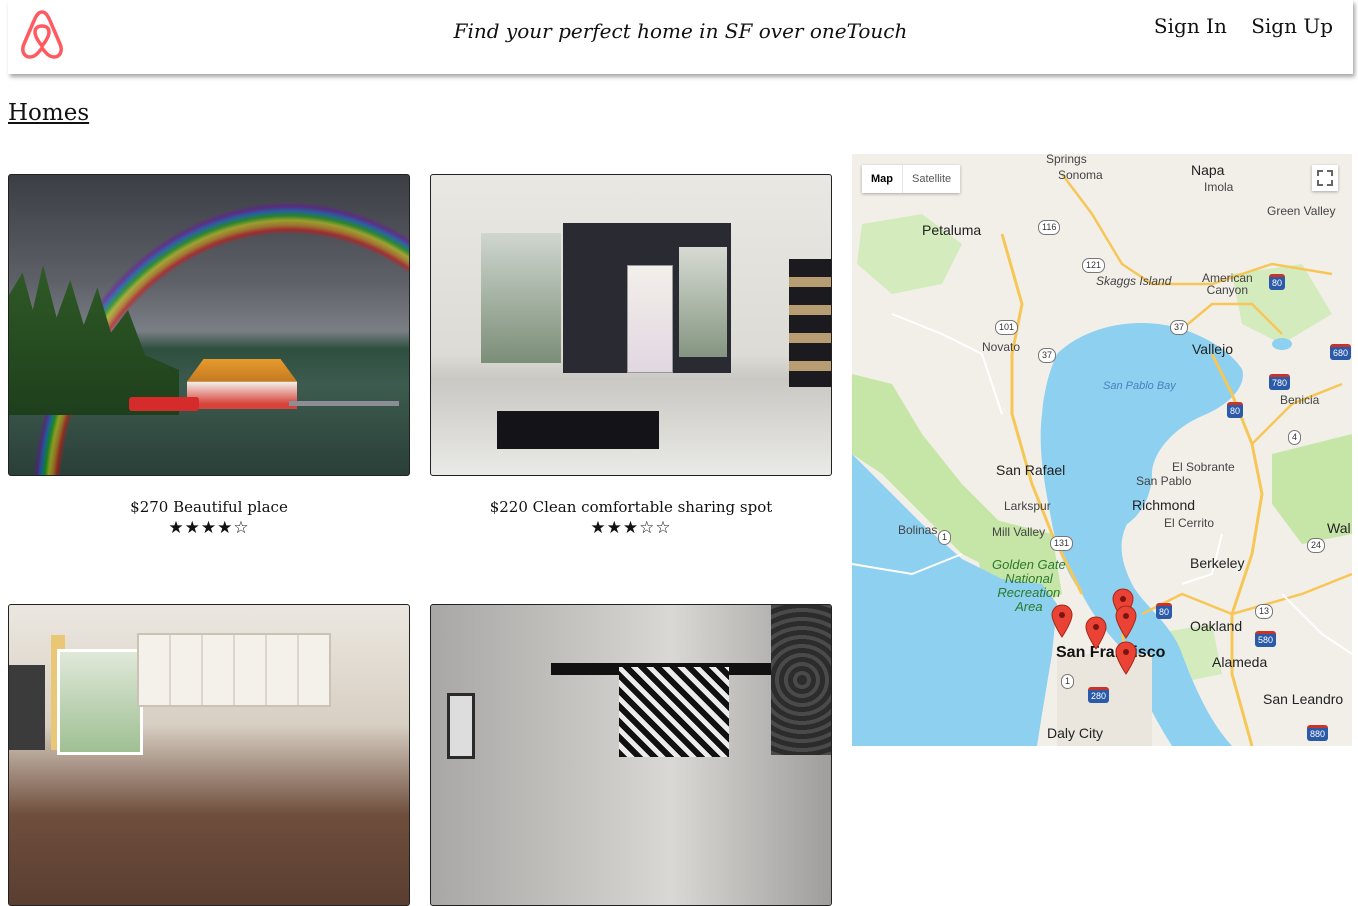 Image resolution: width=1358 pixels, height=906 pixels. What do you see at coordinates (1303, 699) in the screenshot?
I see `map-label-san-leandro: San Leandro` at bounding box center [1303, 699].